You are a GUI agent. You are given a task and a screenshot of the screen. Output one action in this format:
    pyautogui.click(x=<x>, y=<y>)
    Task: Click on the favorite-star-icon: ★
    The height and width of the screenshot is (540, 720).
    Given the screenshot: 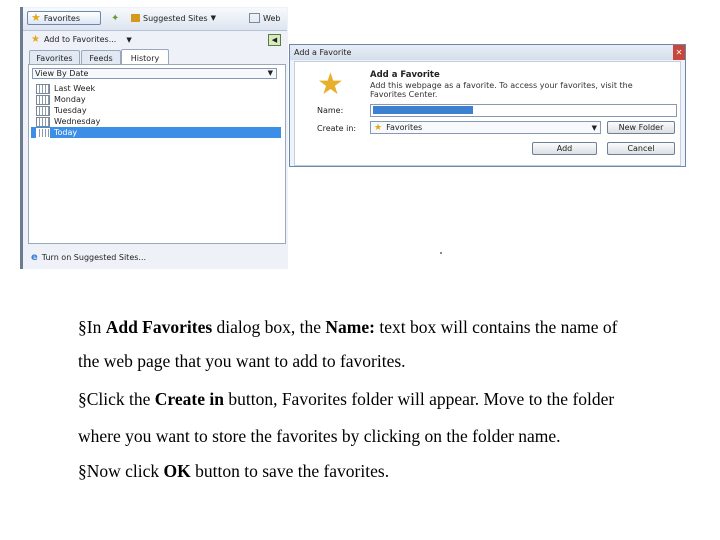 What is the action you would take?
    pyautogui.click(x=330, y=84)
    